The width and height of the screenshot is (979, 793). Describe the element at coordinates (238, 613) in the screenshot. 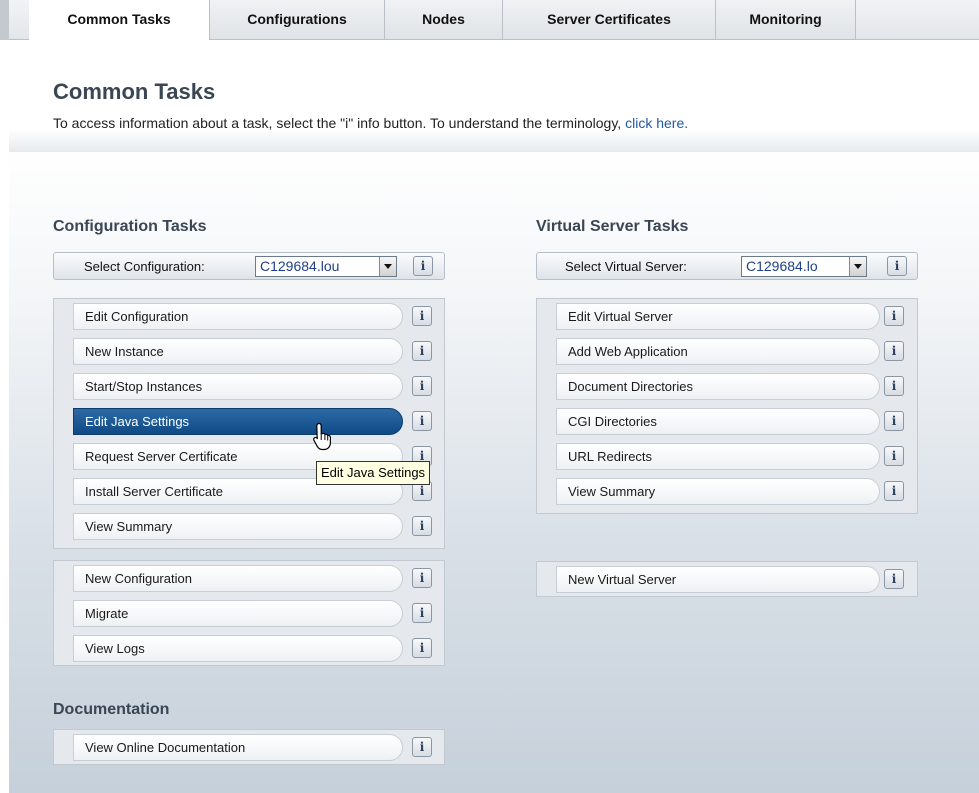

I see `migrate-button: Migrate` at that location.